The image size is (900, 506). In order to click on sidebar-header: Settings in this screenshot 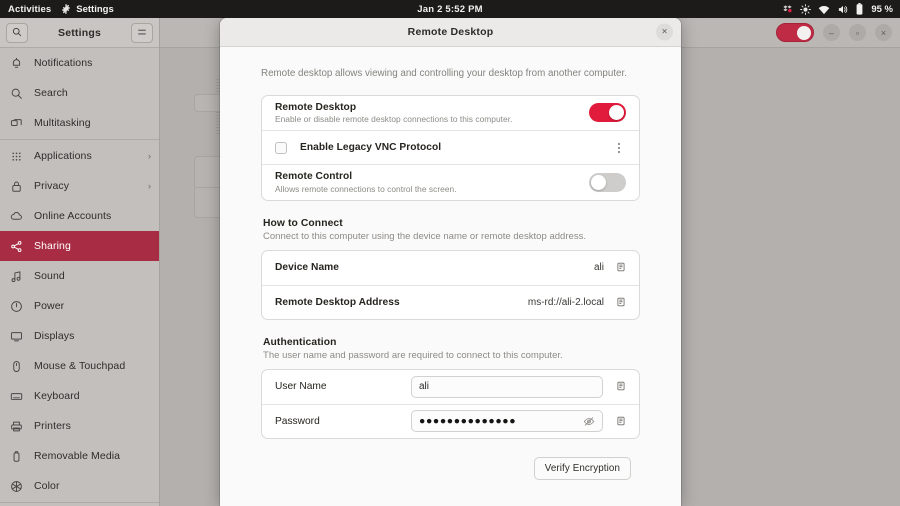, I will do `click(79, 33)`.